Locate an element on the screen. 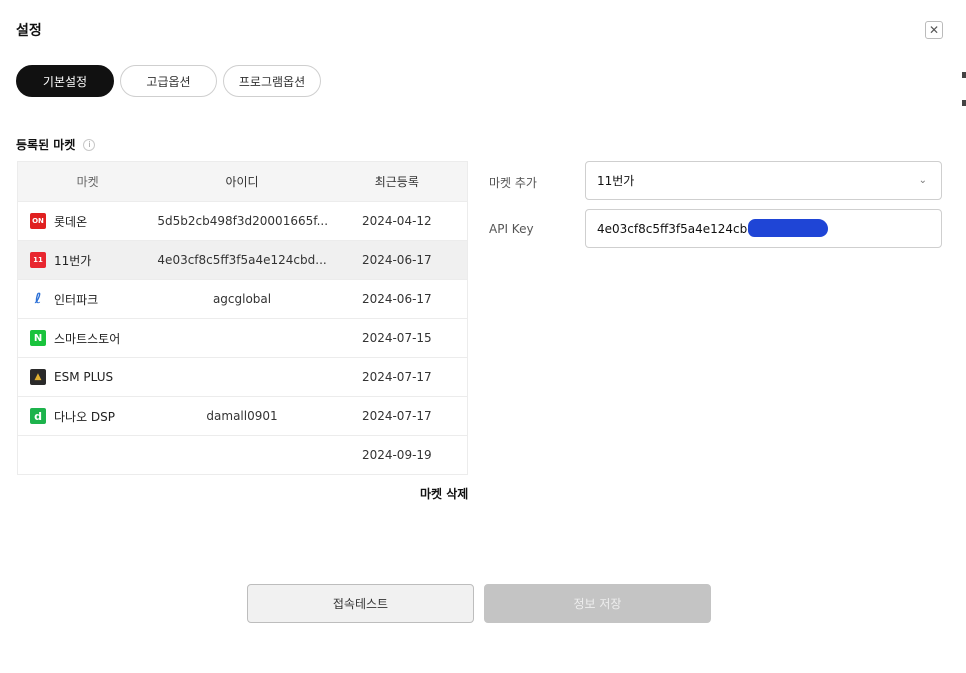 The height and width of the screenshot is (673, 966). api-key-label: API Key is located at coordinates (511, 229).